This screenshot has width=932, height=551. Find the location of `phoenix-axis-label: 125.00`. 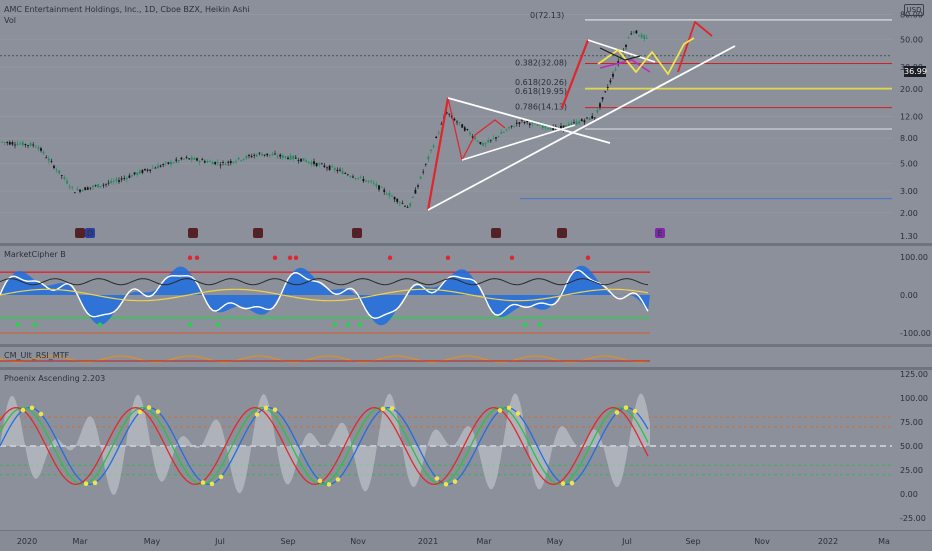

phoenix-axis-label: 125.00 is located at coordinates (914, 374).